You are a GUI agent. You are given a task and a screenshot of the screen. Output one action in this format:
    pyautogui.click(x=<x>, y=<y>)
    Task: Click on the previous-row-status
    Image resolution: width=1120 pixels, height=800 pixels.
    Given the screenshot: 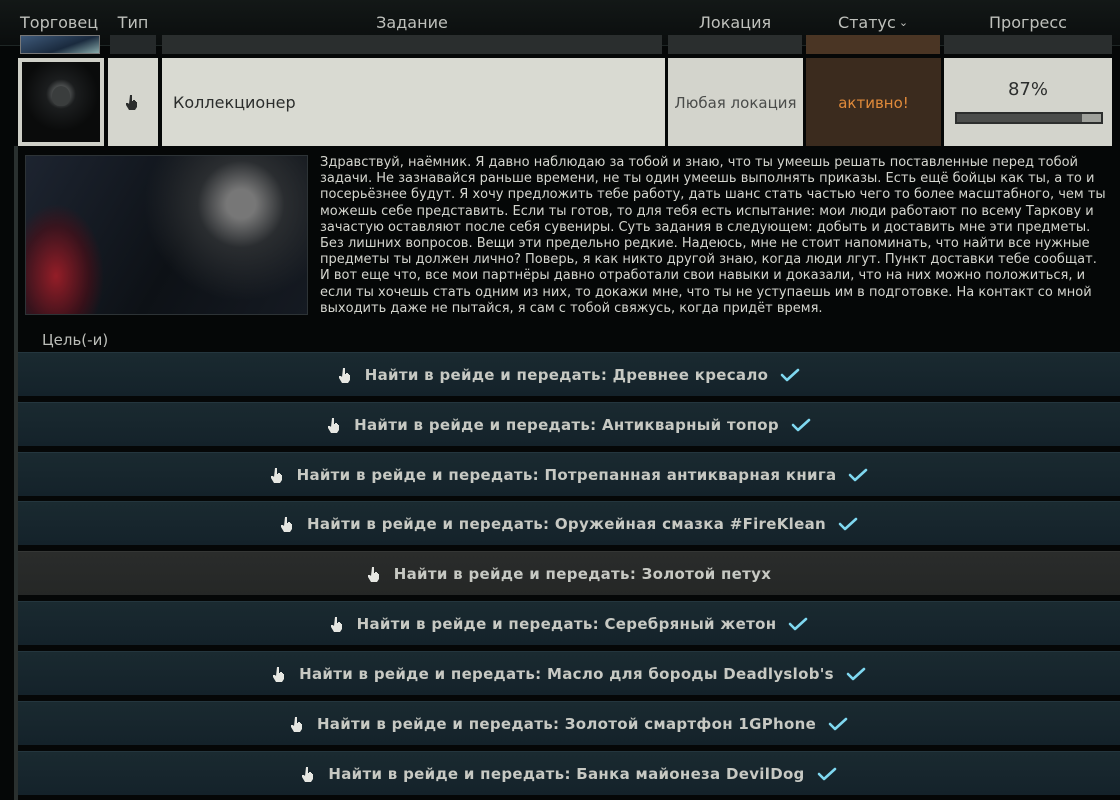 What is the action you would take?
    pyautogui.click(x=873, y=44)
    